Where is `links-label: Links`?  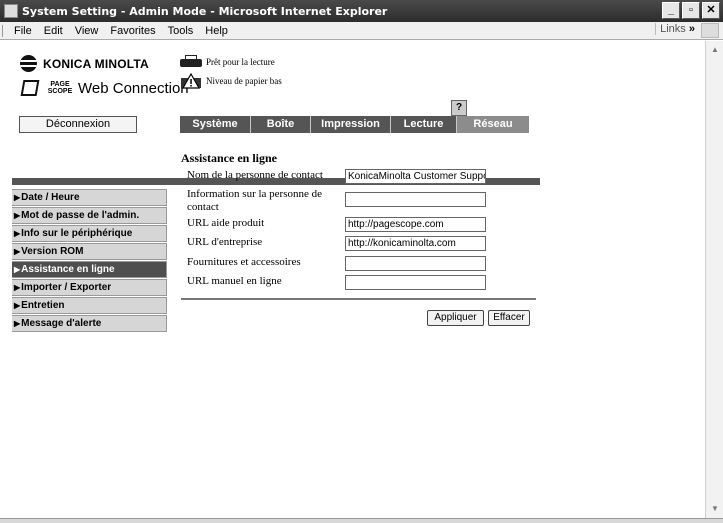
links-label: Links is located at coordinates (673, 29).